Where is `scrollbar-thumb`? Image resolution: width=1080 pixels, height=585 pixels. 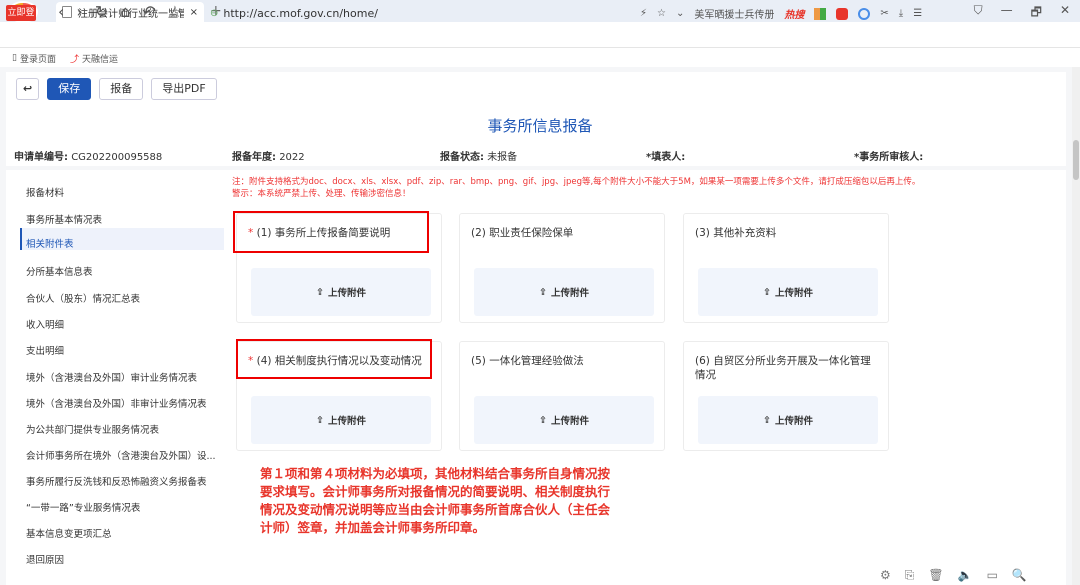 scrollbar-thumb is located at coordinates (1076, 160).